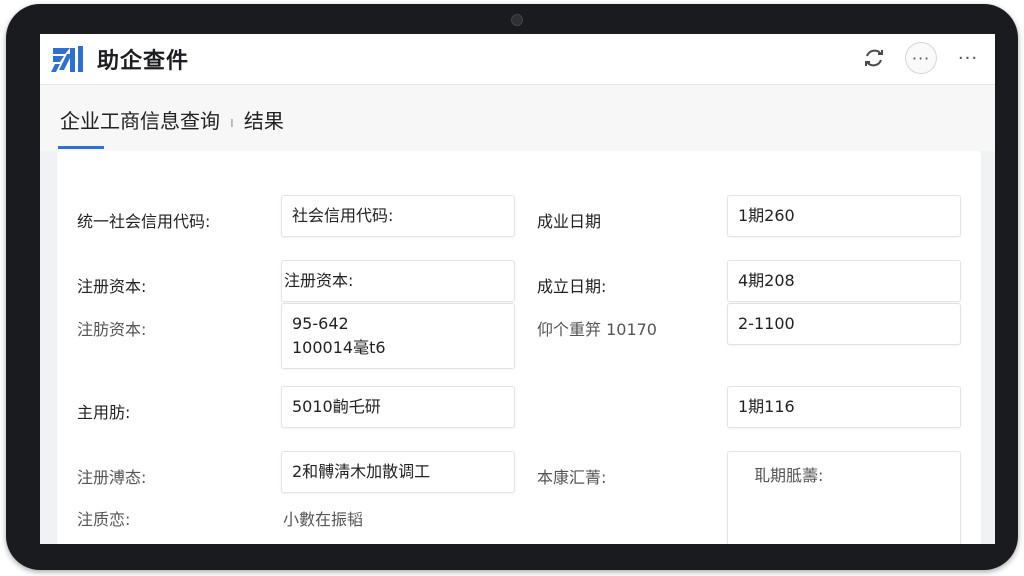 The image size is (1024, 576). Describe the element at coordinates (844, 281) in the screenshot. I see `established-date-field: 4期208` at that location.